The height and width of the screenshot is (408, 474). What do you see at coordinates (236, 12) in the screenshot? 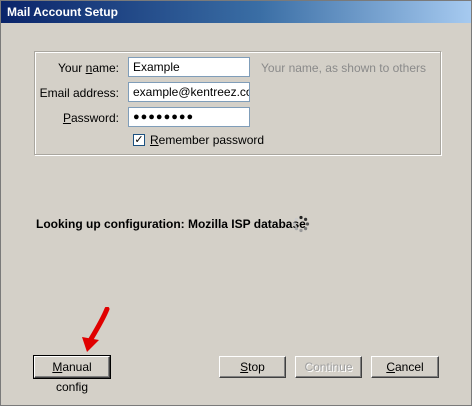
I see `window-titlebar: Mail Account Setup` at bounding box center [236, 12].